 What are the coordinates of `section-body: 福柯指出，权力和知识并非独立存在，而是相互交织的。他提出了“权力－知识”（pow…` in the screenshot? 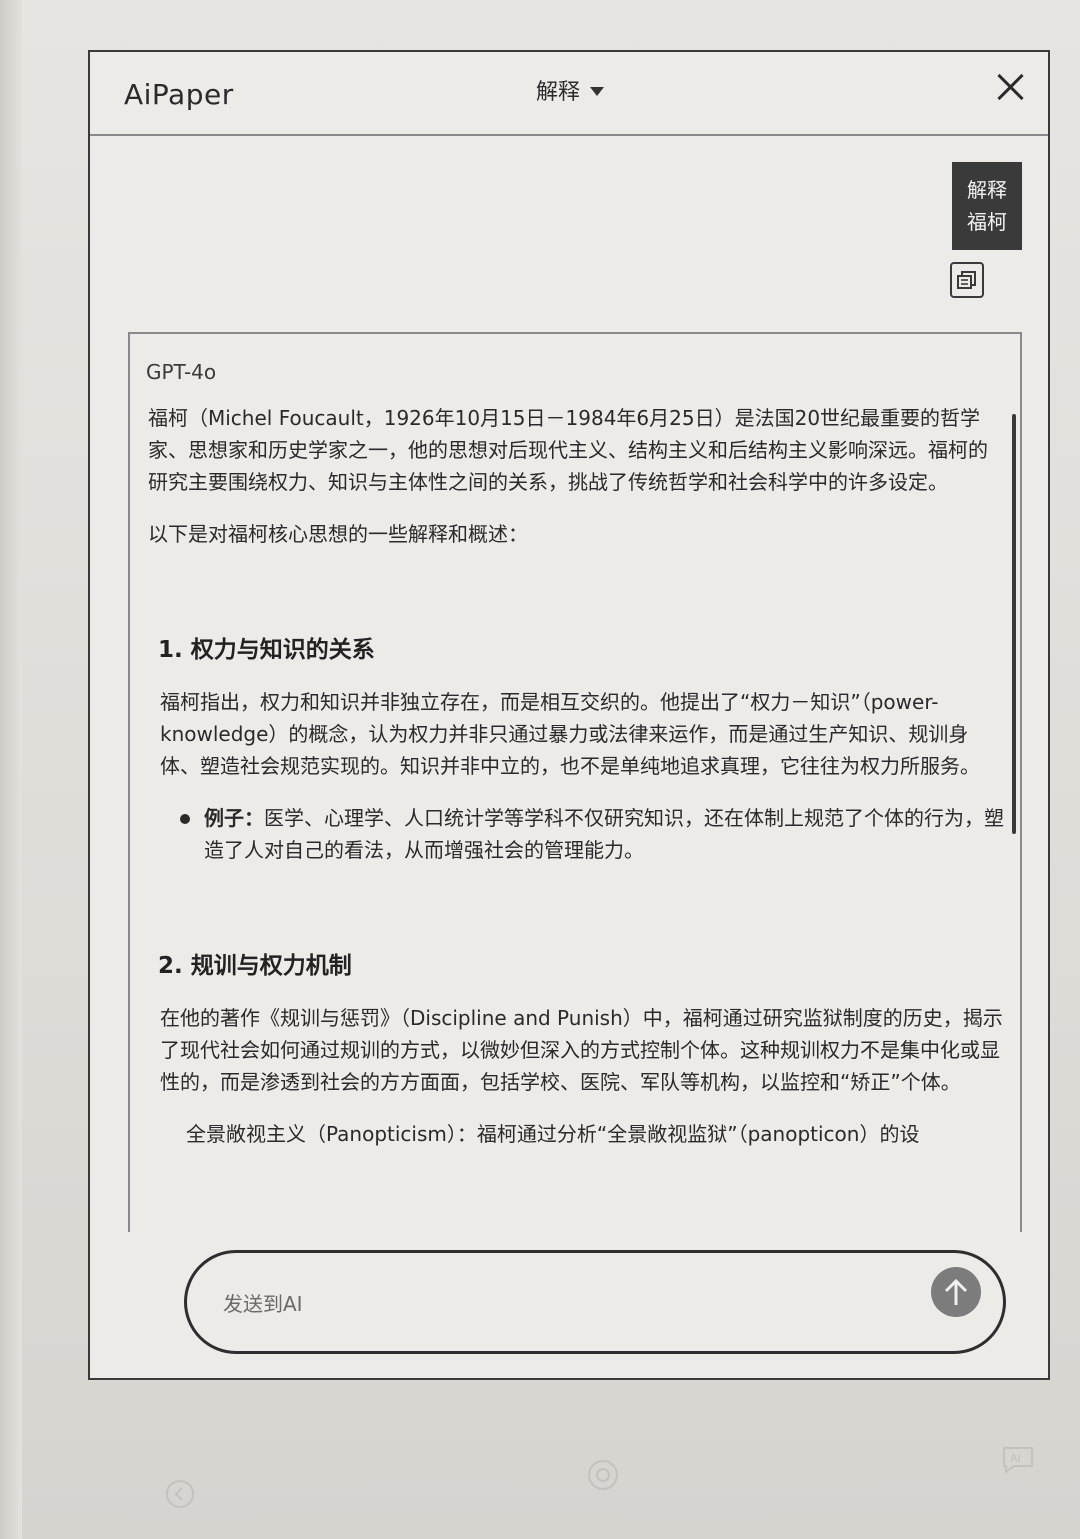 It's located at (570, 734).